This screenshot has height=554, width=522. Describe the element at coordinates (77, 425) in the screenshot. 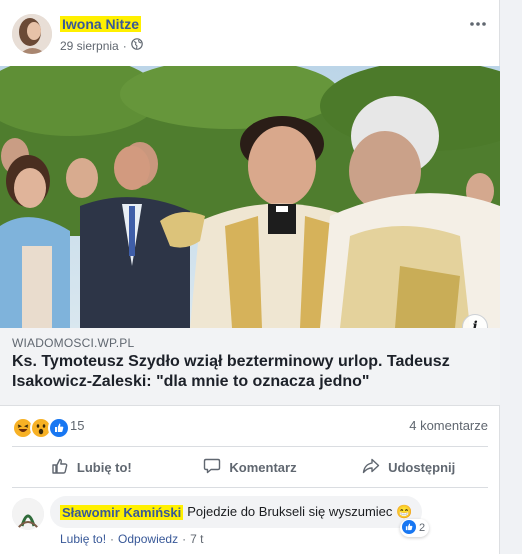

I see `reaction-count: 15` at that location.